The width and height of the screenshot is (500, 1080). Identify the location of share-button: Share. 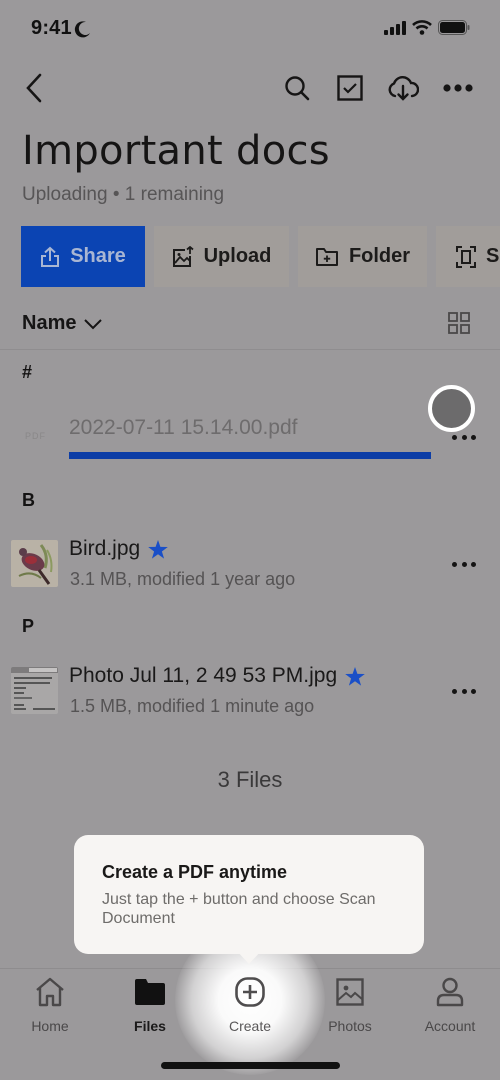
(83, 256).